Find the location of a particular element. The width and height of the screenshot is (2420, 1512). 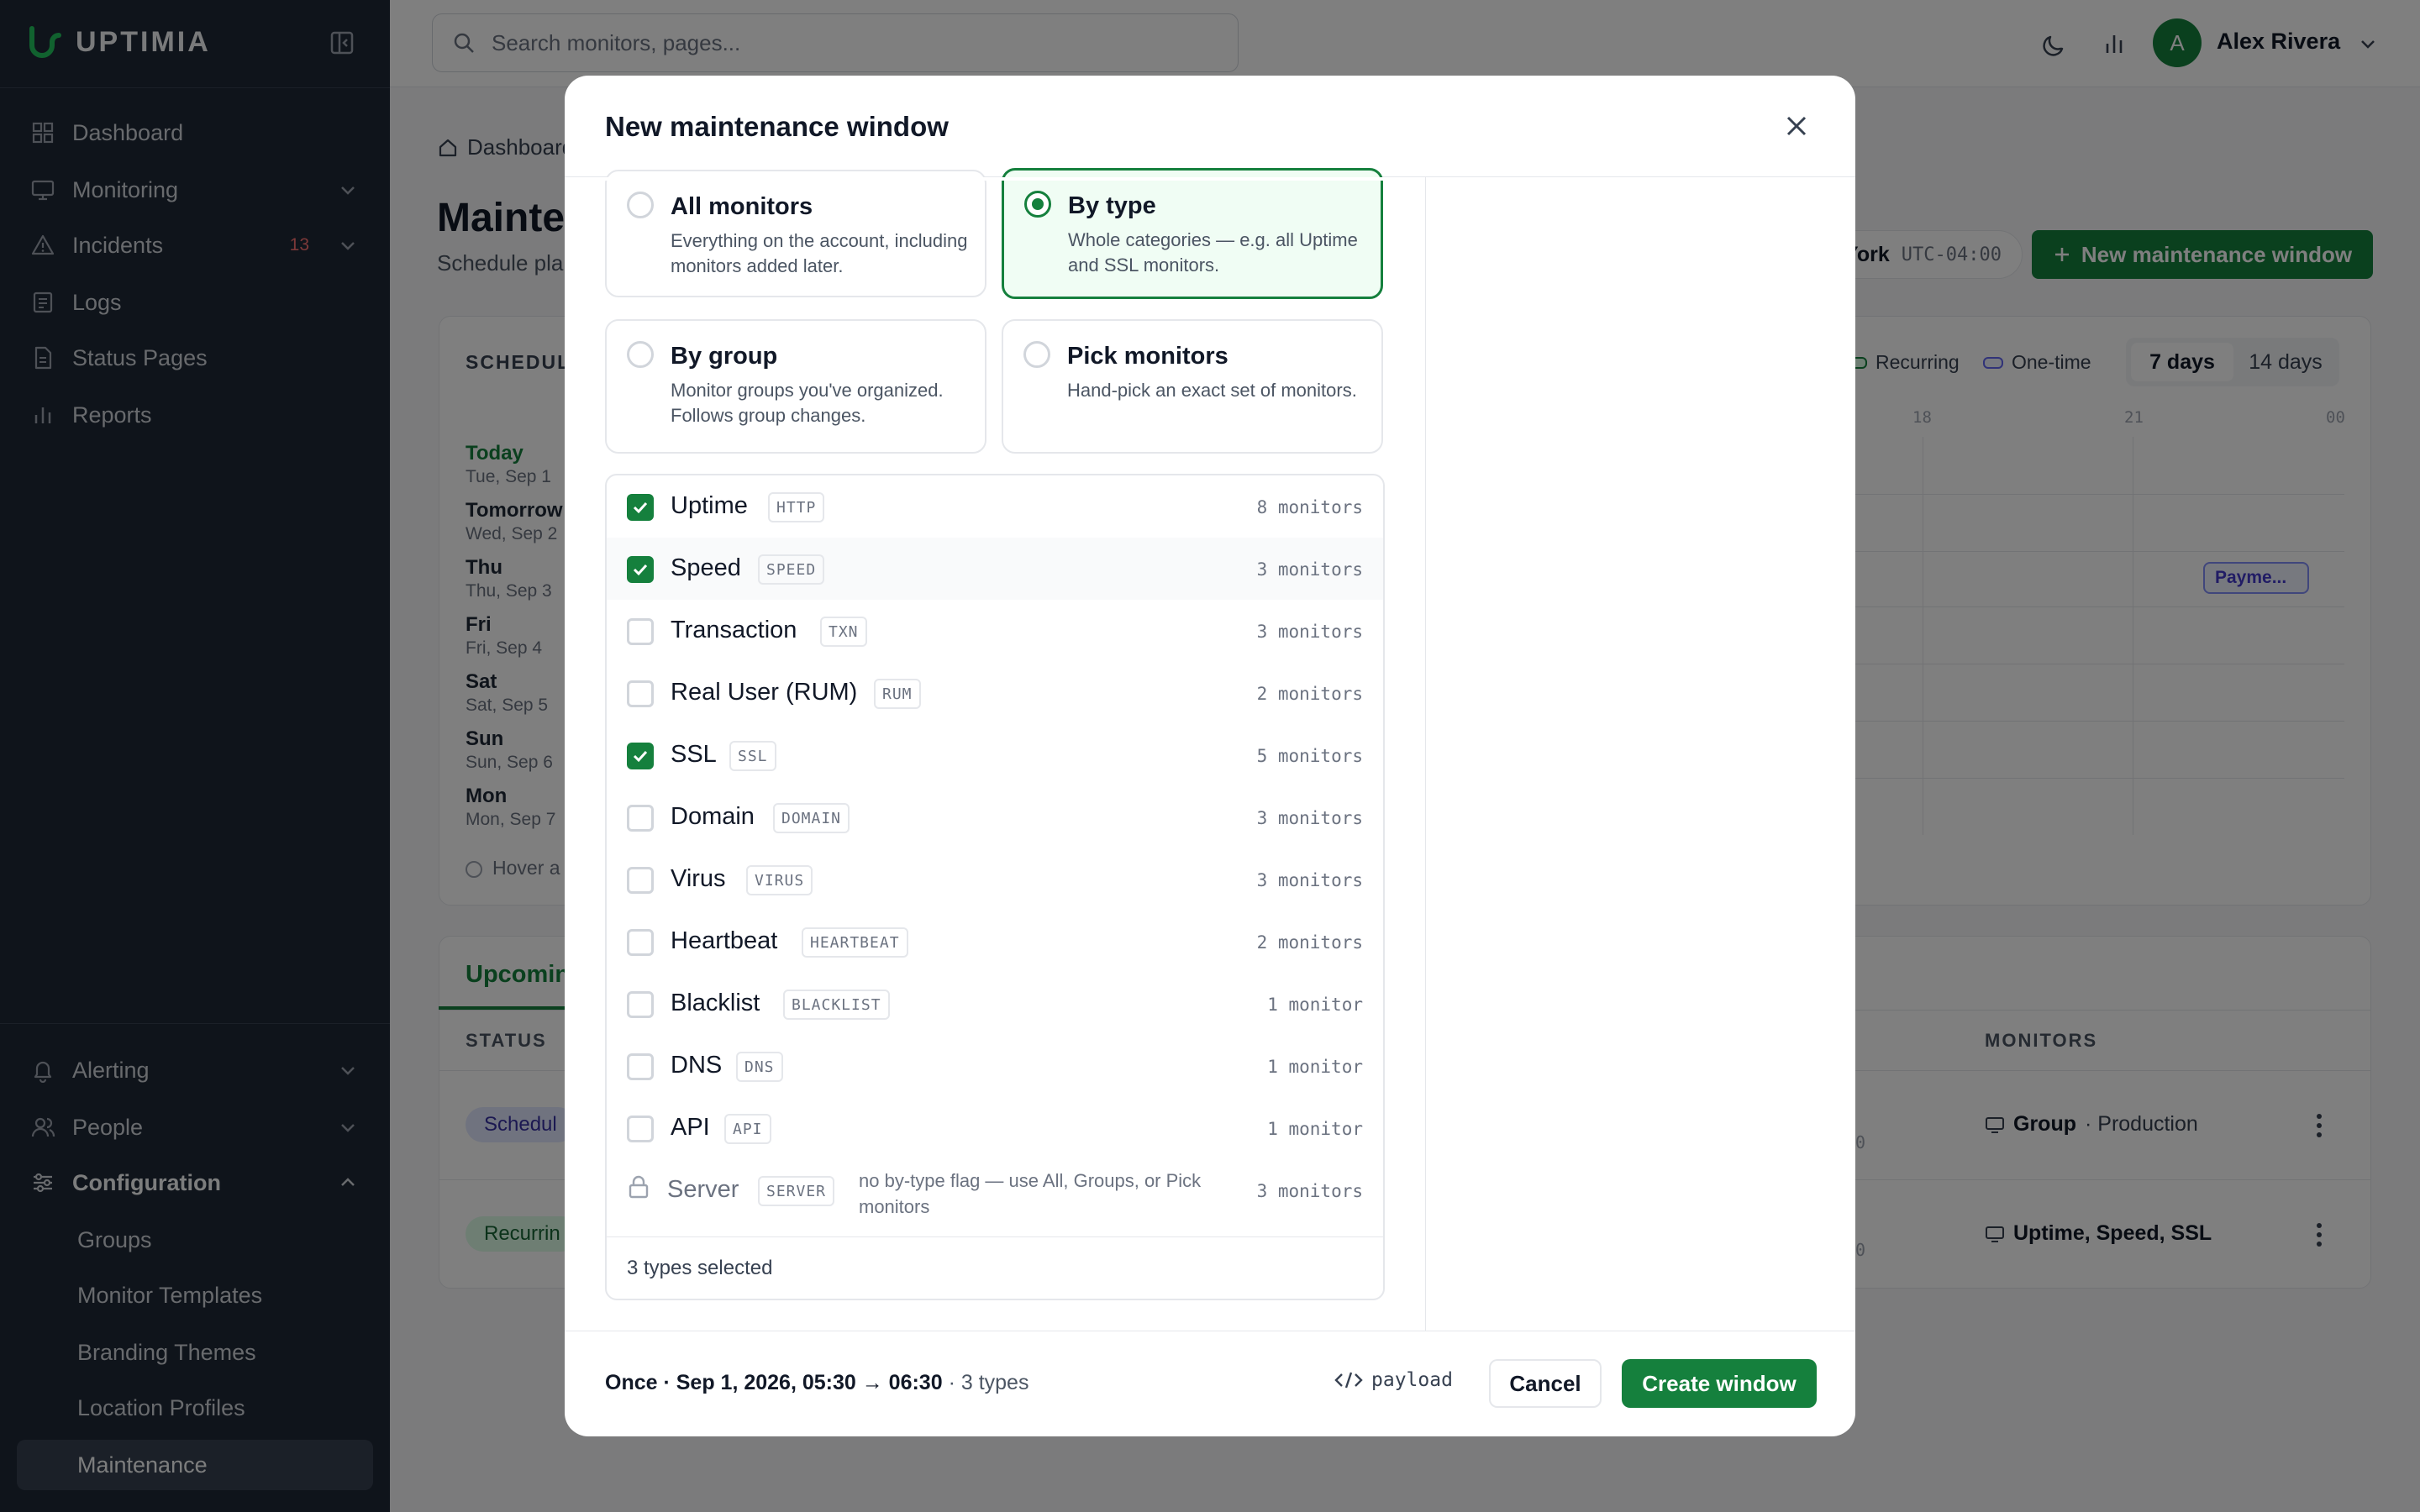

type-tag: API is located at coordinates (748, 1129).